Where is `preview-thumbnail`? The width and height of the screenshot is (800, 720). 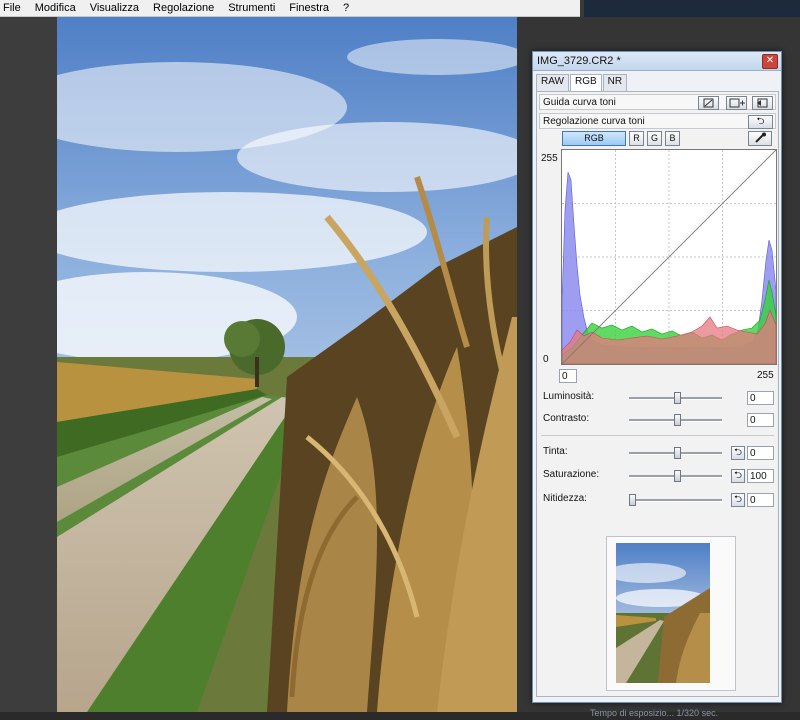
preview-thumbnail is located at coordinates (663, 613).